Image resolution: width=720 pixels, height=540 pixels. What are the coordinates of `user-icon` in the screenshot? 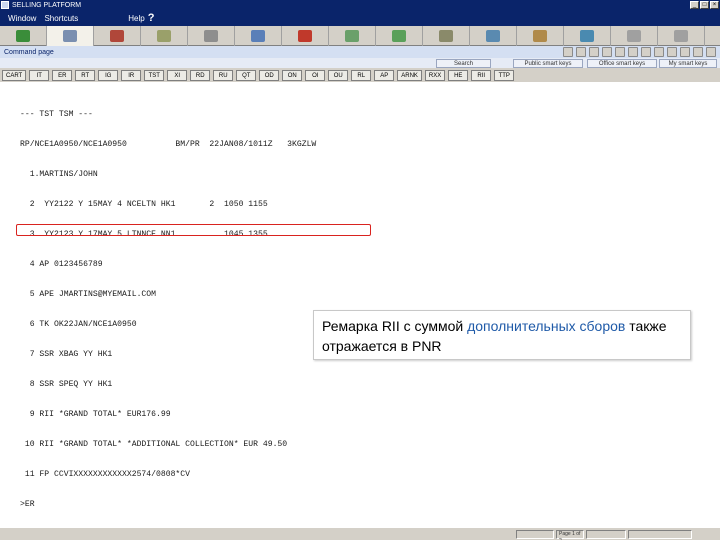 It's located at (70, 36).